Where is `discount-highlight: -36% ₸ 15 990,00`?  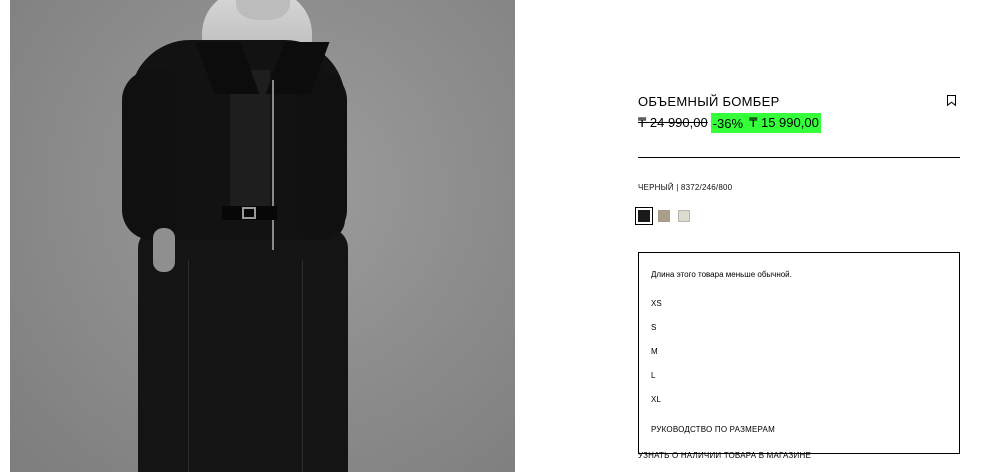
discount-highlight: -36% ₸ 15 990,00 is located at coordinates (765, 123).